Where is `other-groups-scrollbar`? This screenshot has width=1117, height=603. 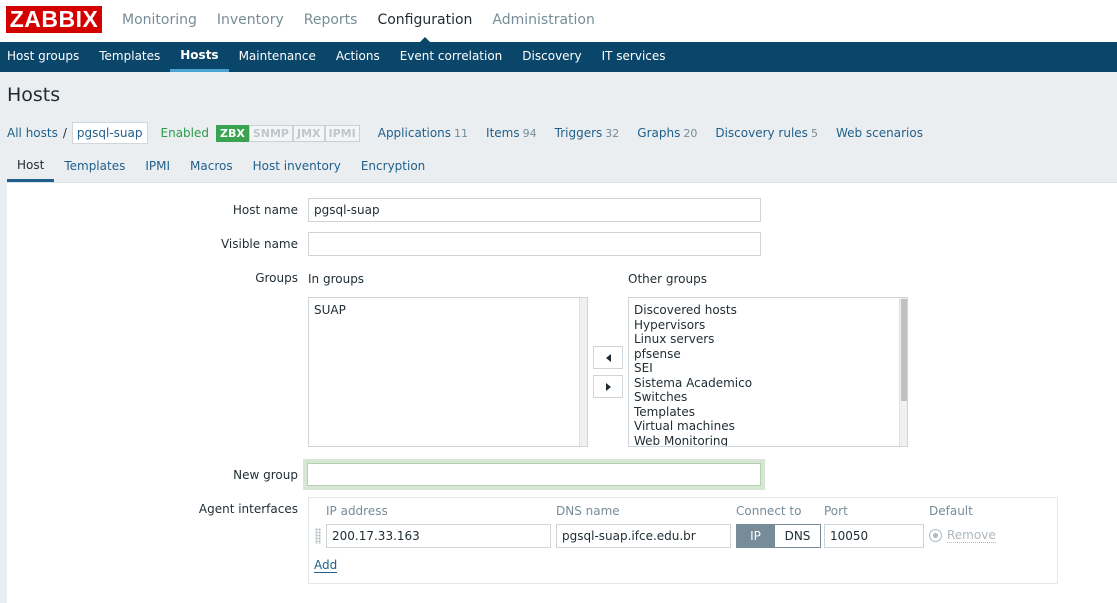
other-groups-scrollbar is located at coordinates (903, 372).